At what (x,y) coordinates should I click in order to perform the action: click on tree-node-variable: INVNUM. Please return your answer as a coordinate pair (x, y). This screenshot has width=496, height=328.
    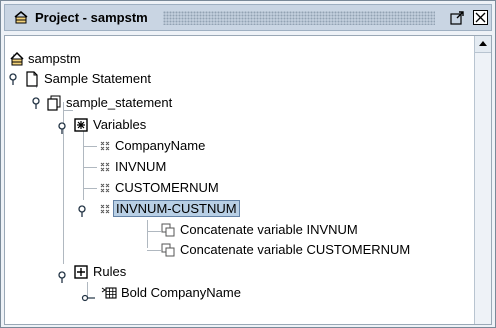
    Looking at the image, I should click on (132, 167).